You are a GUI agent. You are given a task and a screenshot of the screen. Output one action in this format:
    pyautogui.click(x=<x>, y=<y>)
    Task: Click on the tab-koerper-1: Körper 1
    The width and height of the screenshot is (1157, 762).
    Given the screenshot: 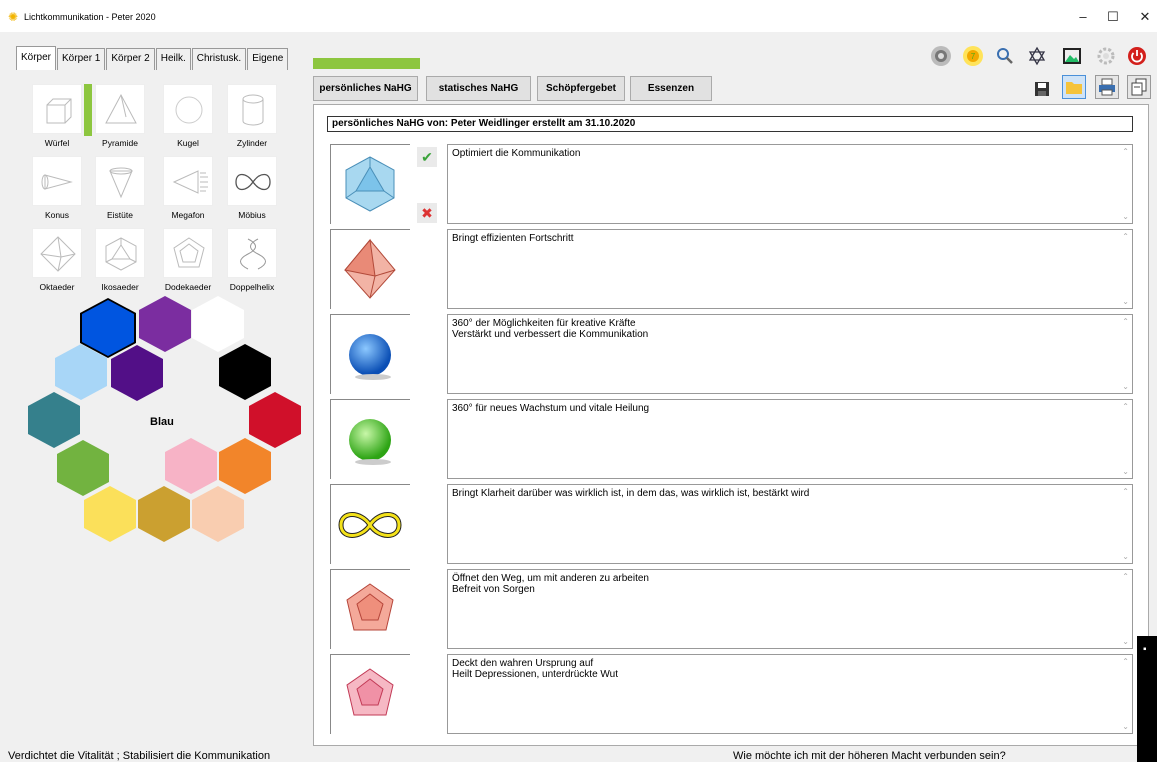 What is the action you would take?
    pyautogui.click(x=81, y=59)
    